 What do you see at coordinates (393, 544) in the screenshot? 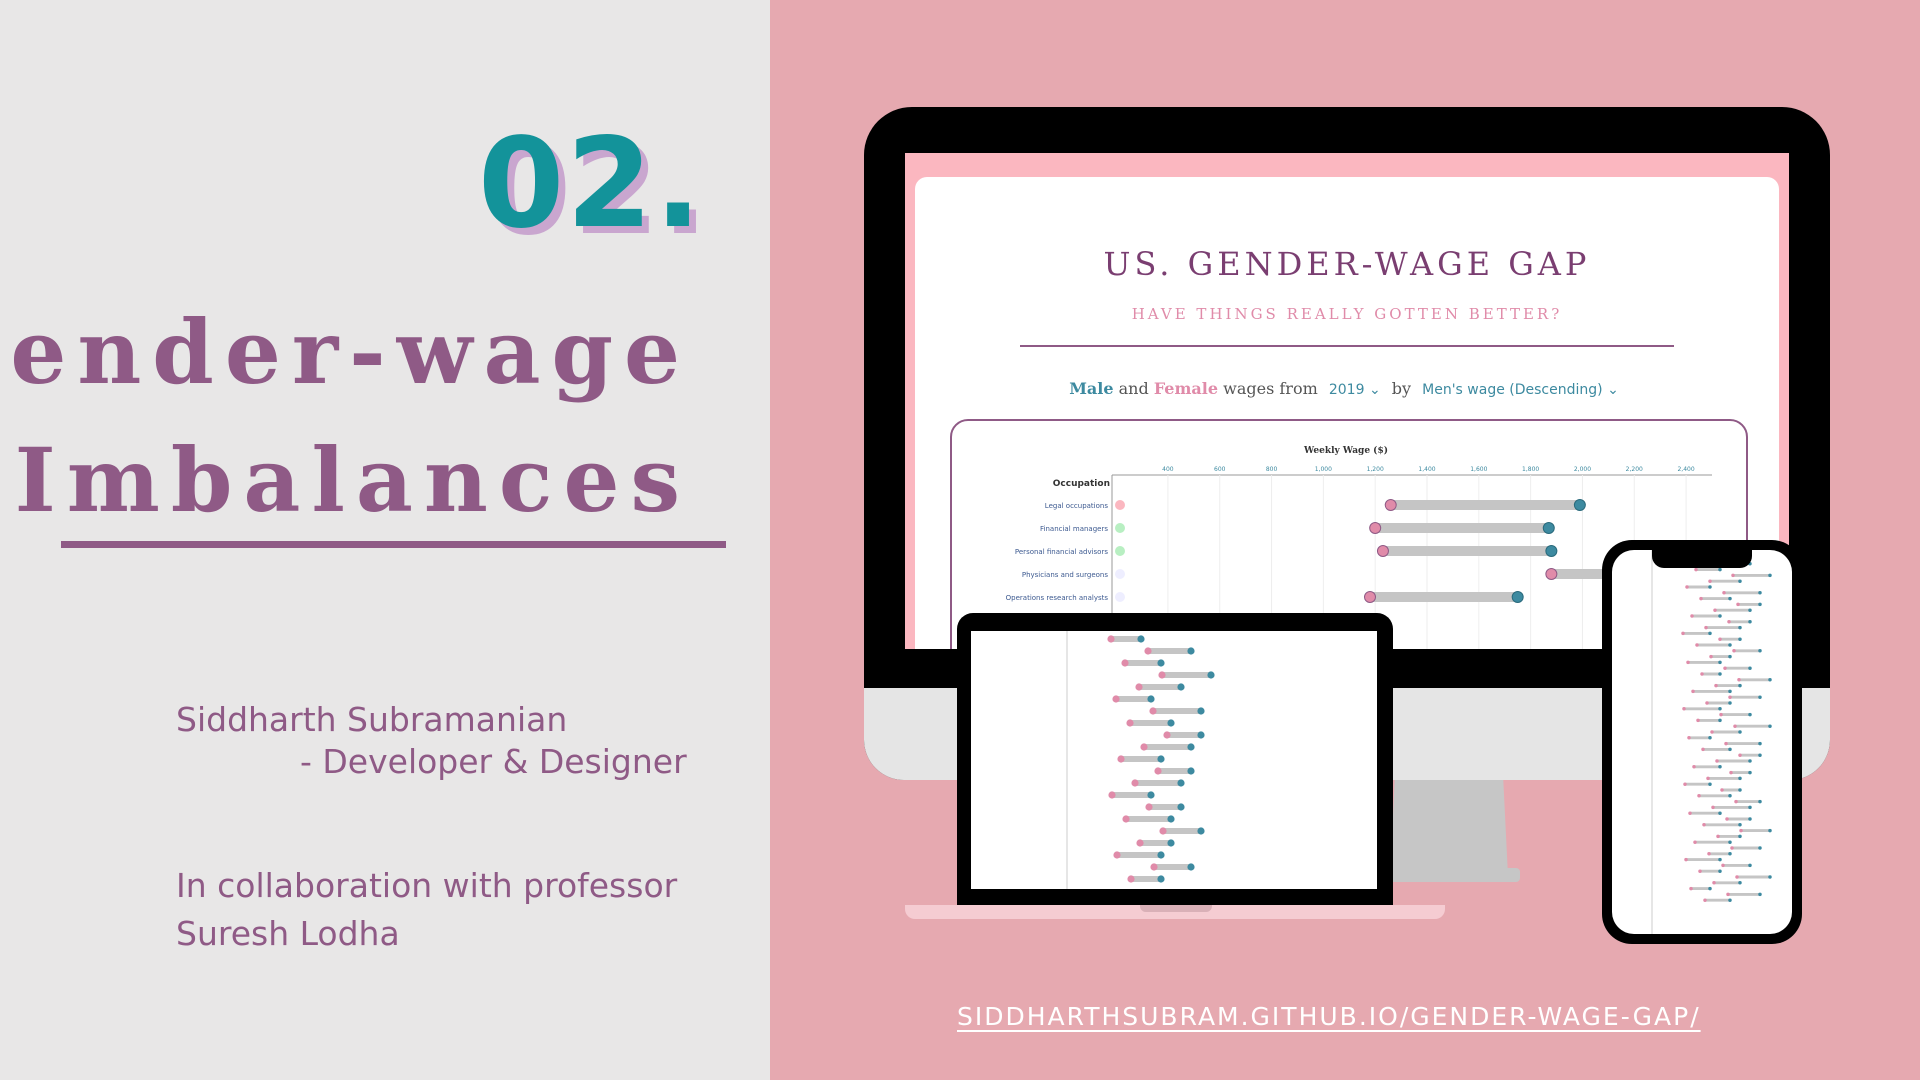
I see `title-underline` at bounding box center [393, 544].